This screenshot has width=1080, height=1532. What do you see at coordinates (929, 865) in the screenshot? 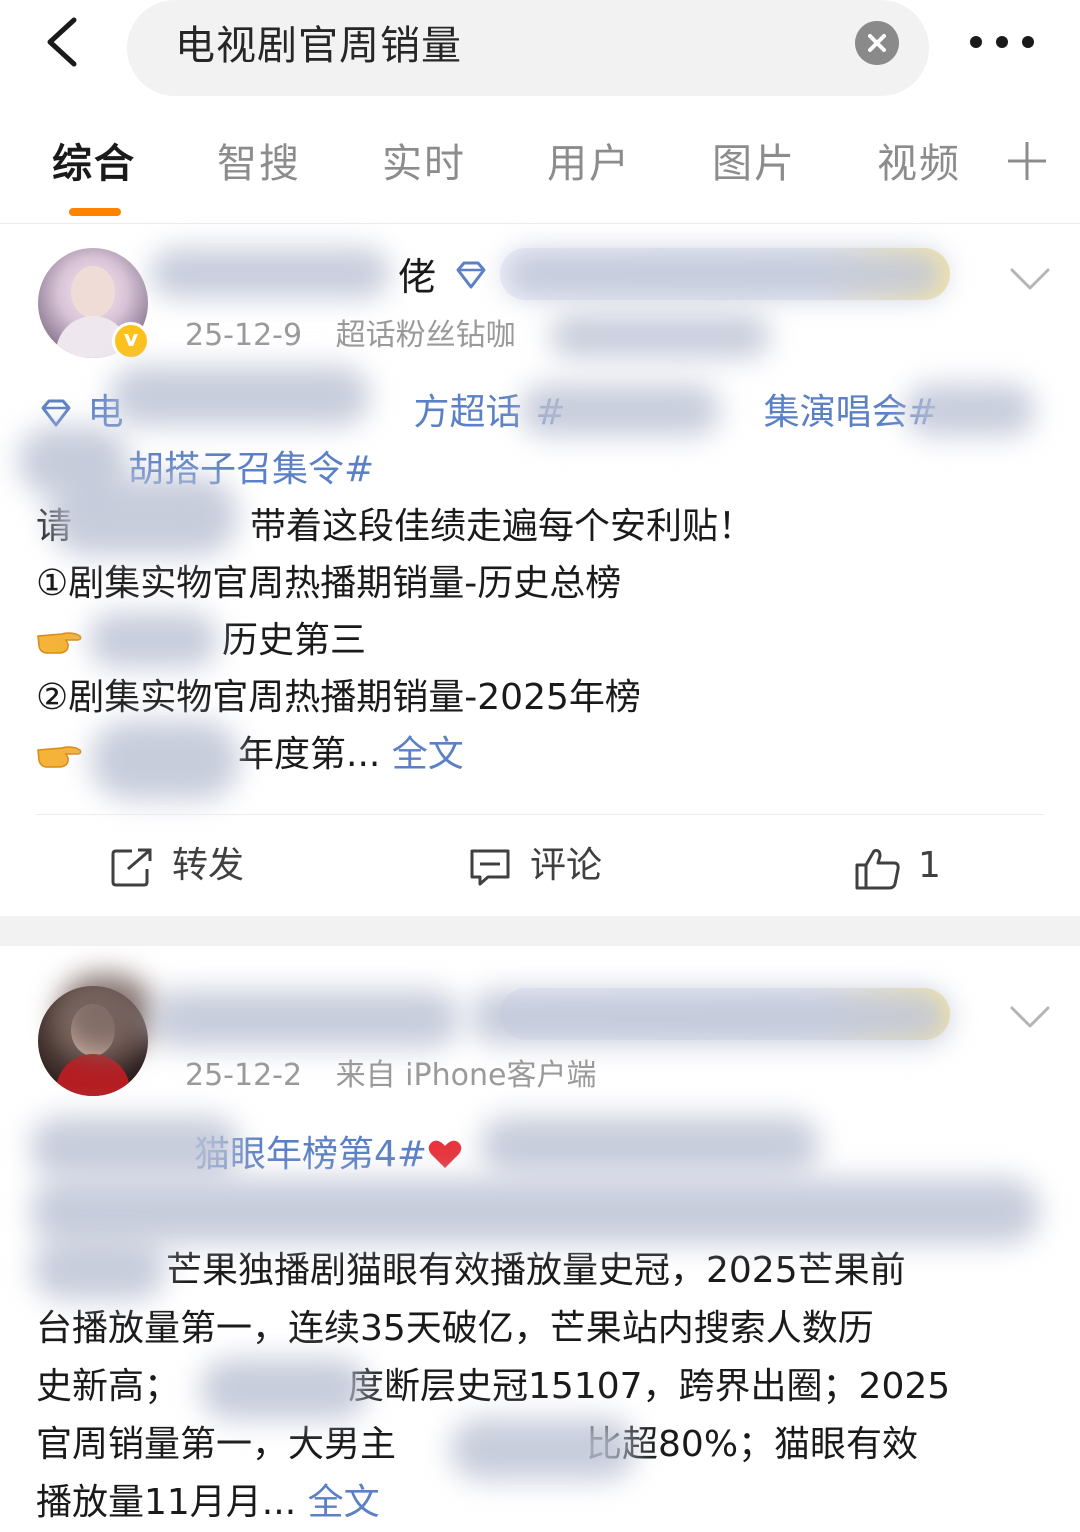
I see `like-count: 1` at bounding box center [929, 865].